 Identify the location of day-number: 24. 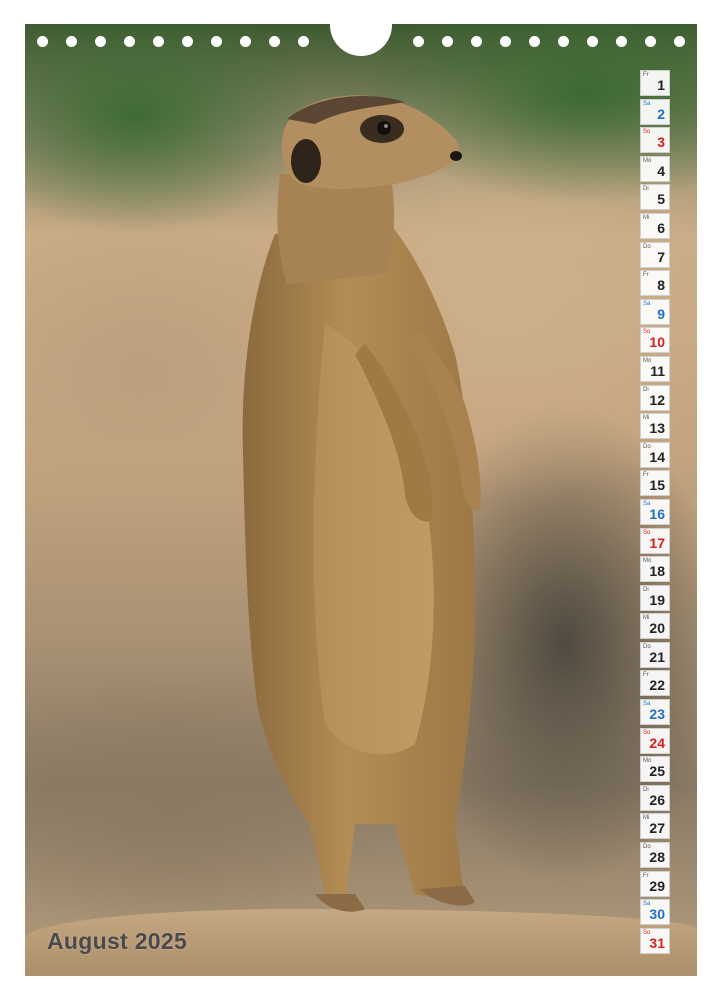
(657, 742).